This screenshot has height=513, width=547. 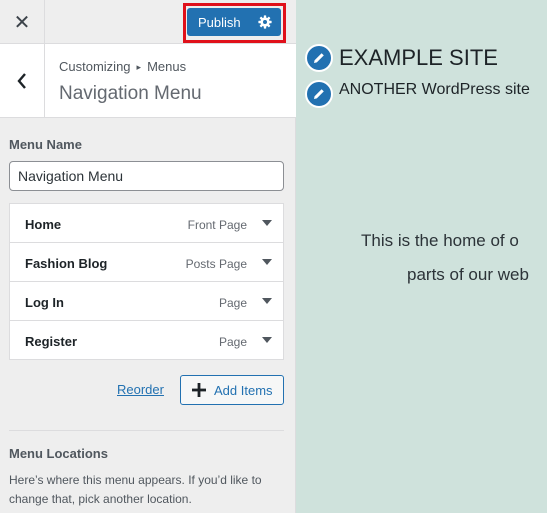 I want to click on menu-item-title: Home, so click(x=43, y=224).